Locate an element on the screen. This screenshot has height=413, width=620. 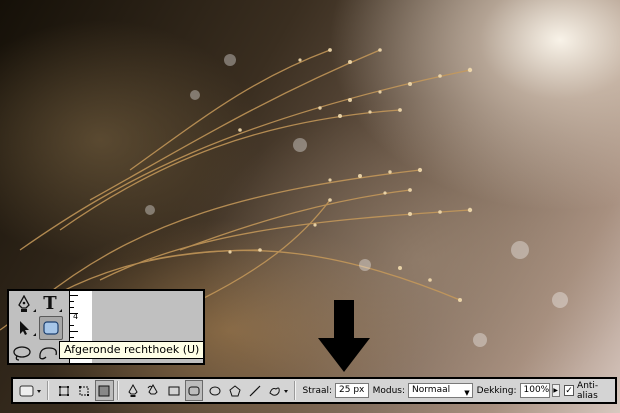
check-icon: ✓ is located at coordinates (569, 390).